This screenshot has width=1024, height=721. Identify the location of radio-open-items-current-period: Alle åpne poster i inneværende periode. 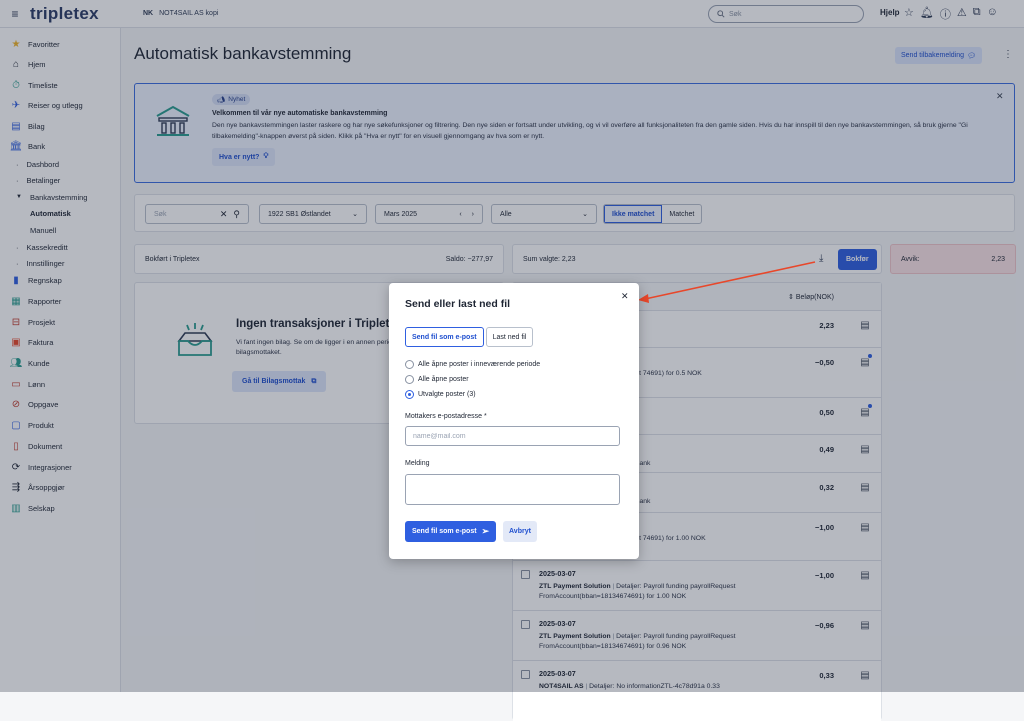
(472, 364).